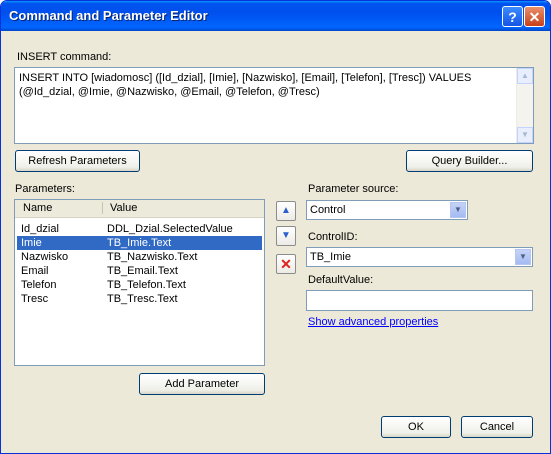 The height and width of the screenshot is (454, 551). I want to click on parameter-value: TB_Tresc.Text, so click(142, 299).